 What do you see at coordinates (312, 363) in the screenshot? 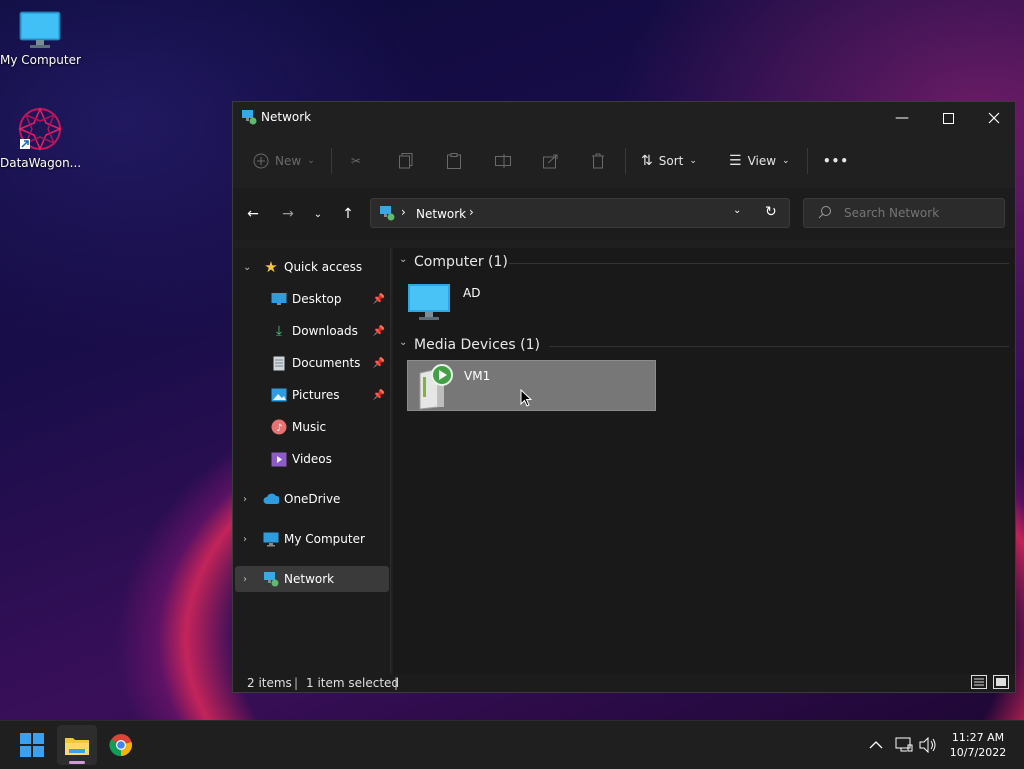
I see `sidebar-item-documents: Documents 📌` at bounding box center [312, 363].